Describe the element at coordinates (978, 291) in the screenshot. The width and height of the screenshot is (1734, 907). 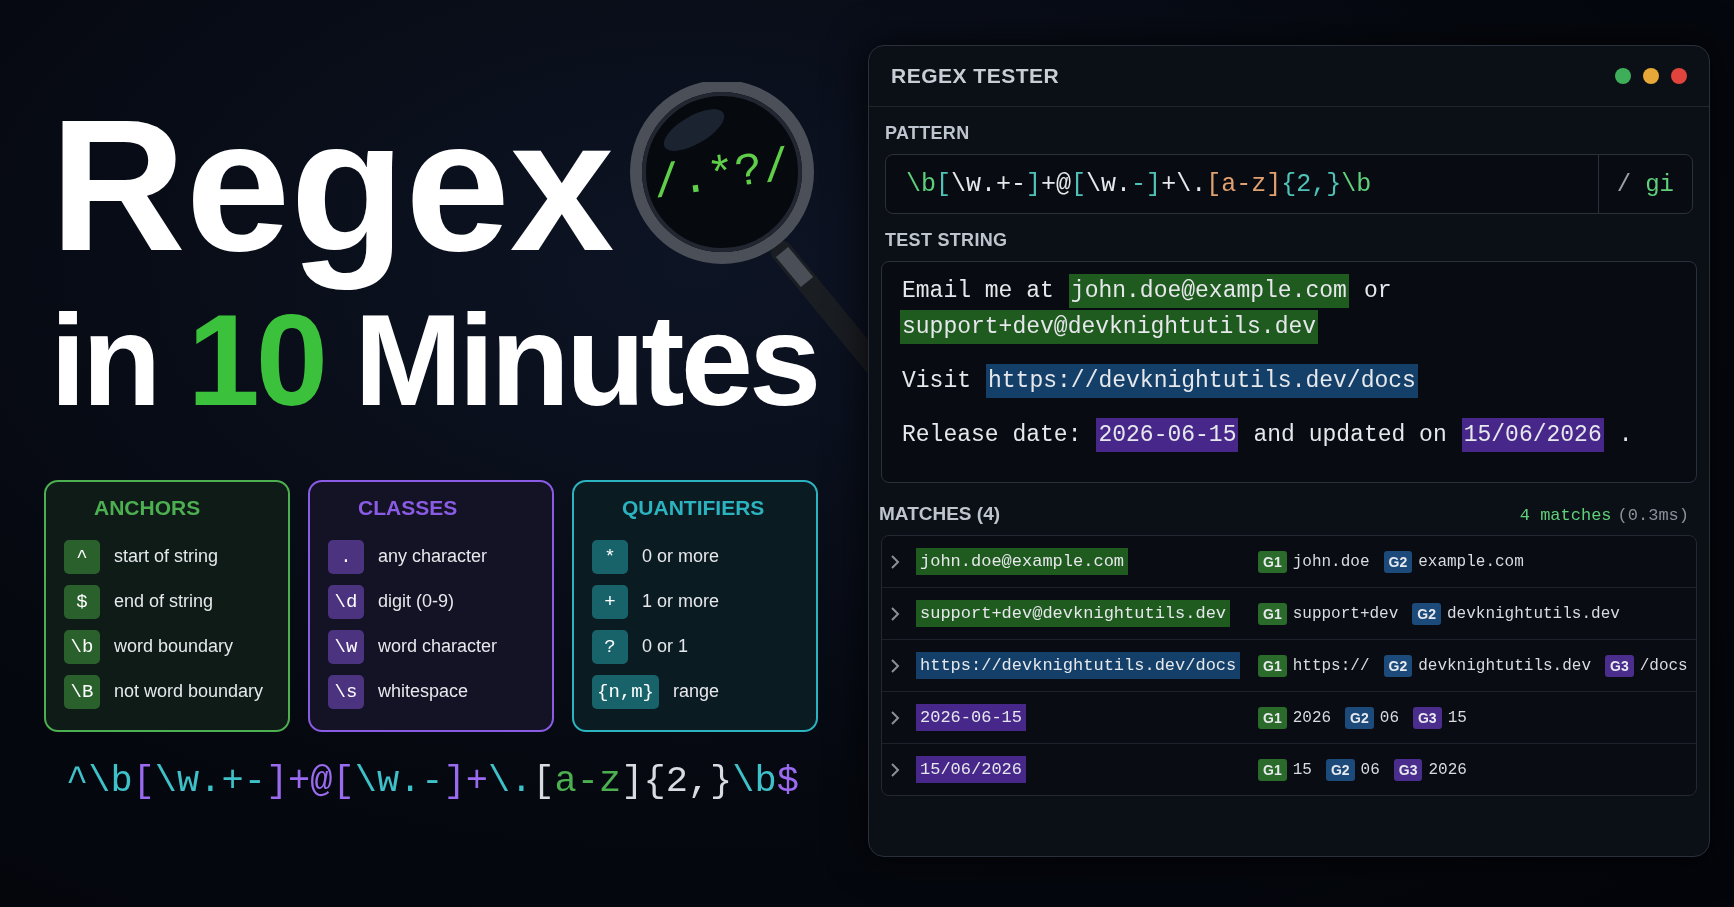
I see `test-text: Email me at` at that location.